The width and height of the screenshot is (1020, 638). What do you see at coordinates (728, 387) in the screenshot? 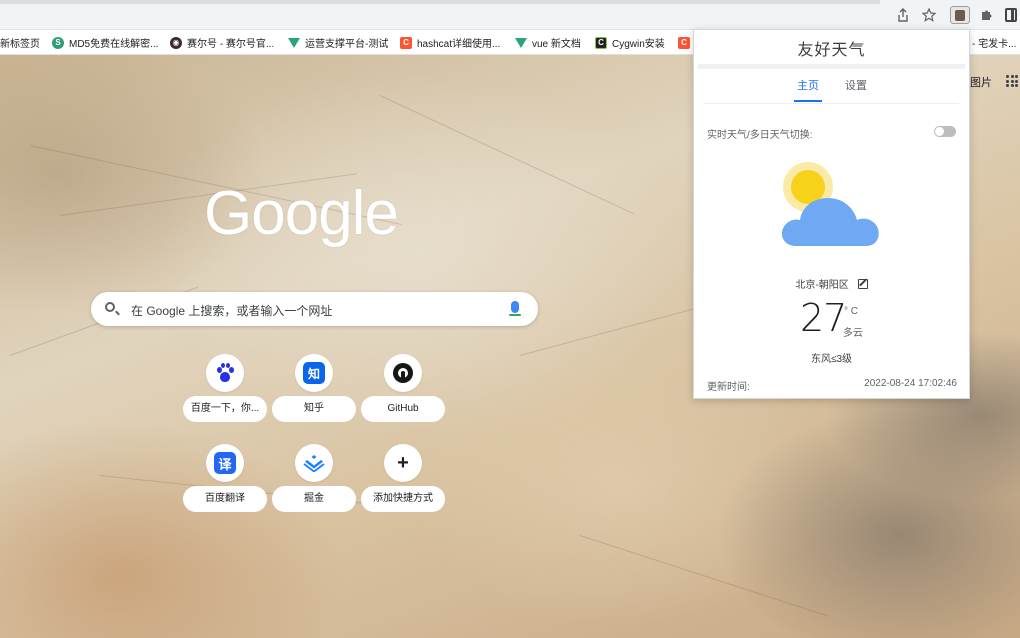
I see `updated-label: 更新时间:` at bounding box center [728, 387].